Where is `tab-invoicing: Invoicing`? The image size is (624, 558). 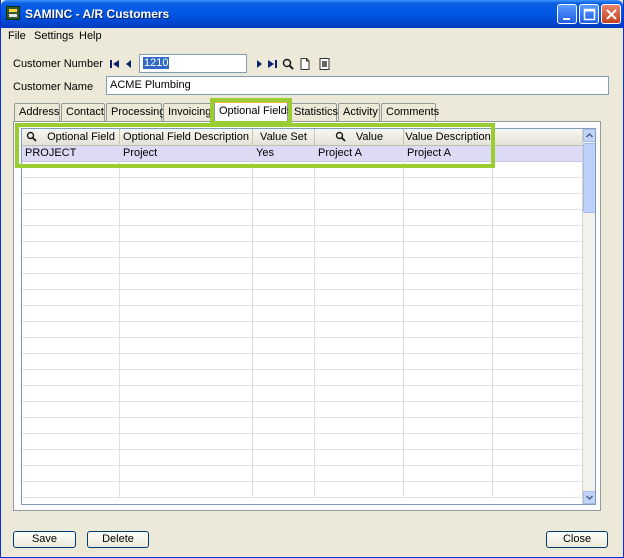 tab-invoicing: Invoicing is located at coordinates (187, 112).